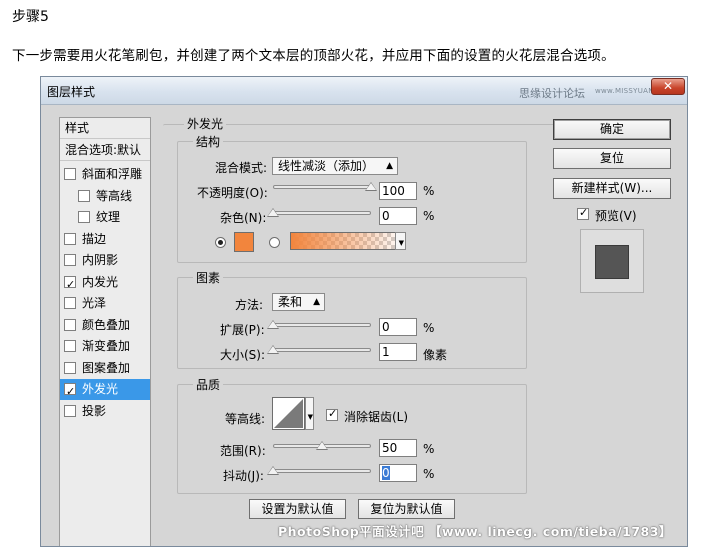 The image size is (701, 547). I want to click on blending-options-label: 混合选项:默认, so click(103, 150).